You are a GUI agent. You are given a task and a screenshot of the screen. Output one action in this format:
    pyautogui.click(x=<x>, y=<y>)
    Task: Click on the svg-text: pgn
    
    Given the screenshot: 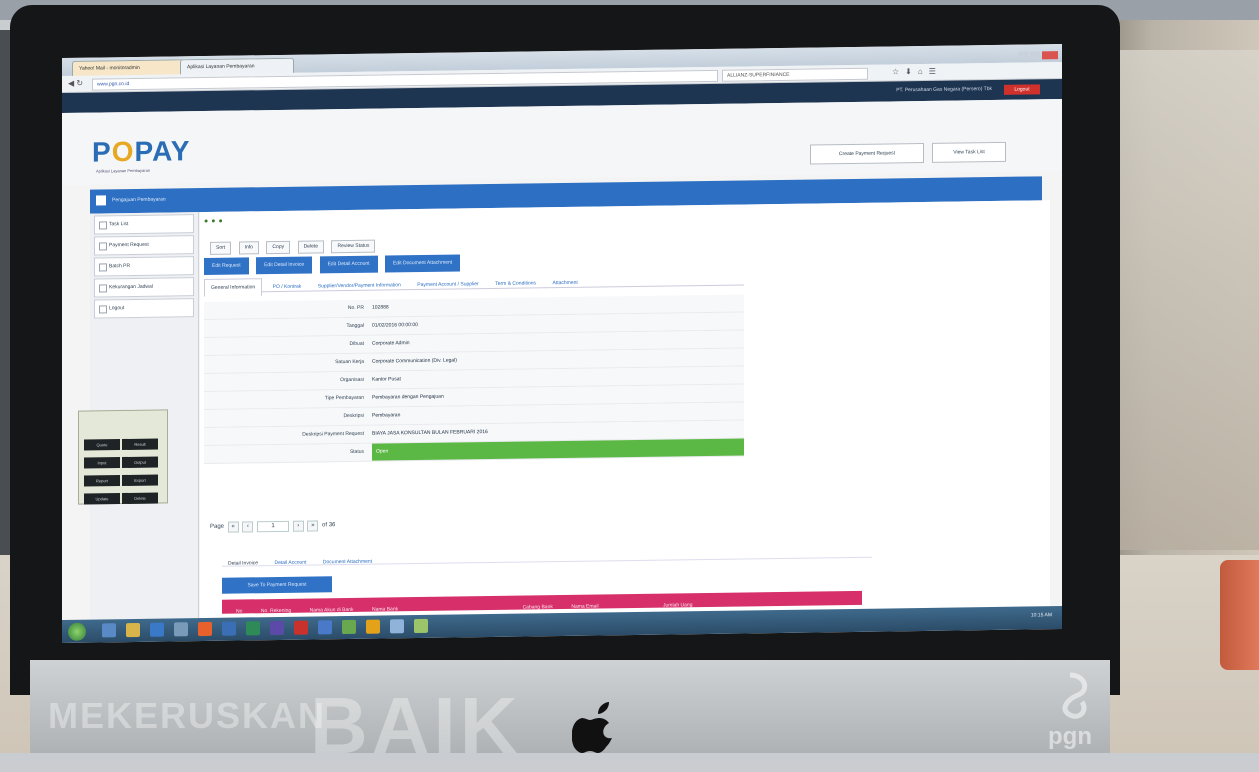 What is the action you would take?
    pyautogui.click(x=1070, y=736)
    